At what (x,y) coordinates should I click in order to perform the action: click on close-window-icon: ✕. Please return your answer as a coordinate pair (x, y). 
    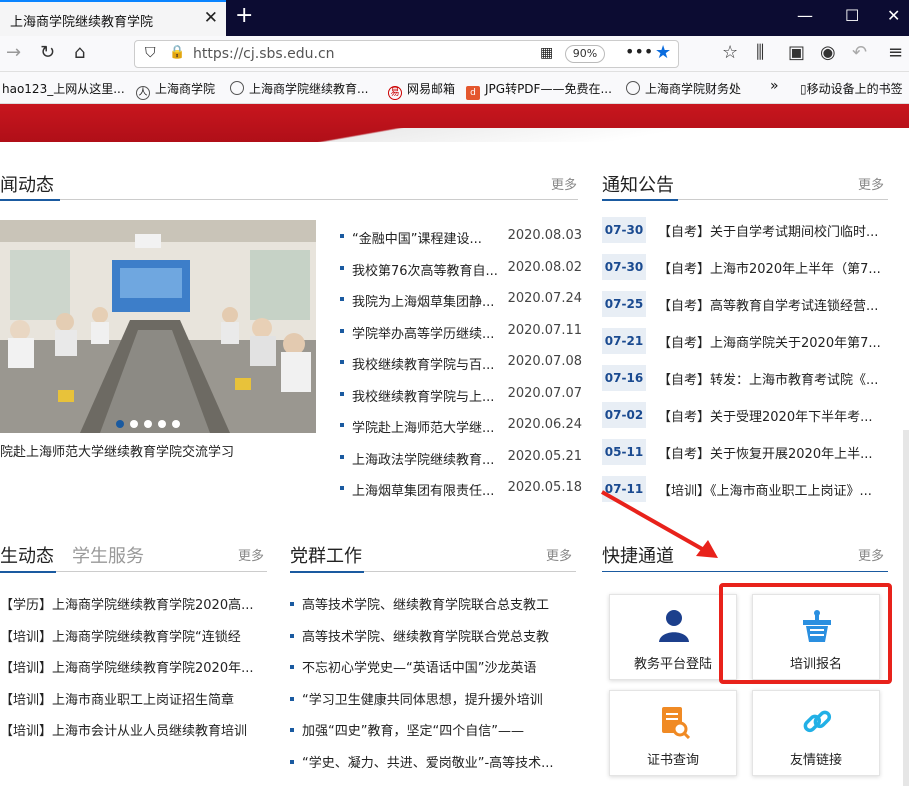
    Looking at the image, I should click on (893, 15).